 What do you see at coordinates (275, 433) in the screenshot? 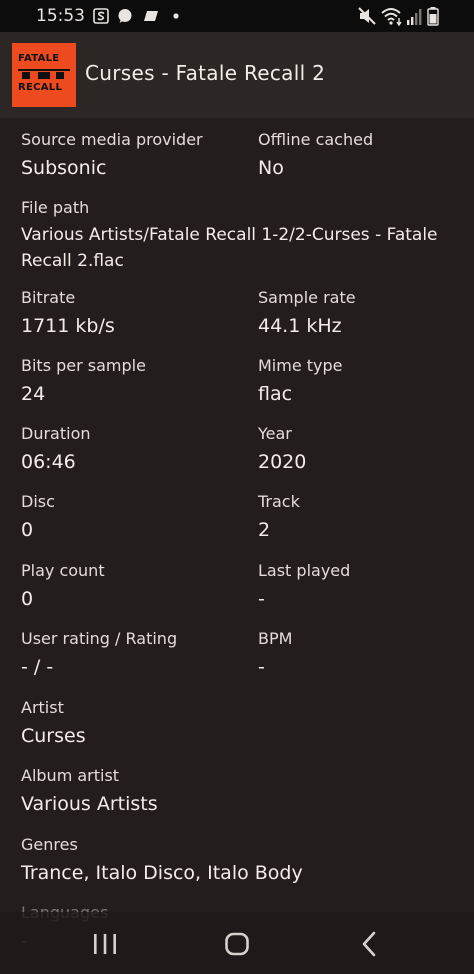
I see `year-label: Year` at bounding box center [275, 433].